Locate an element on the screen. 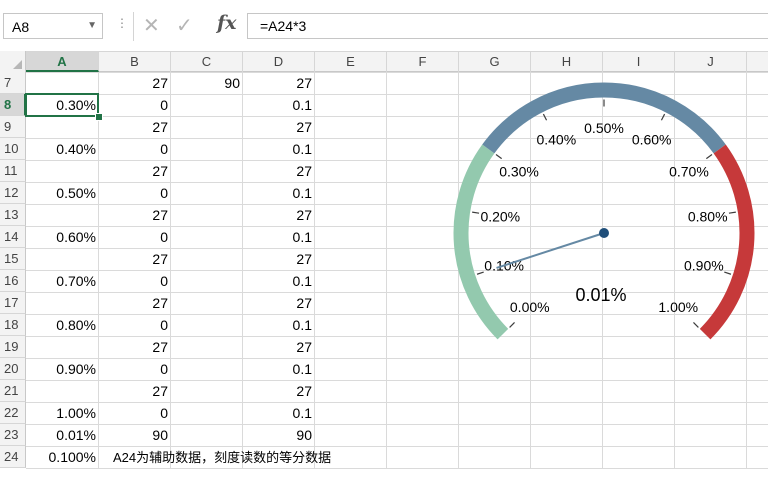 This screenshot has height=478, width=768. column-header-g: G is located at coordinates (495, 62).